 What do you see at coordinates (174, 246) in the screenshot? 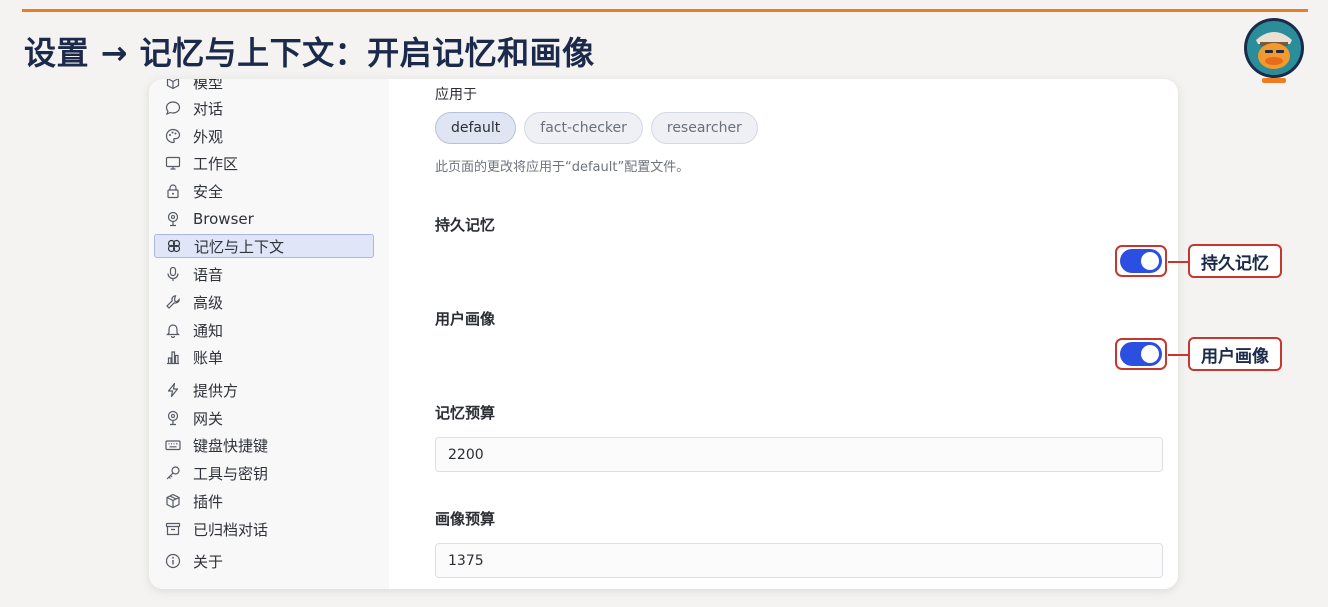
I see `brain-icon` at bounding box center [174, 246].